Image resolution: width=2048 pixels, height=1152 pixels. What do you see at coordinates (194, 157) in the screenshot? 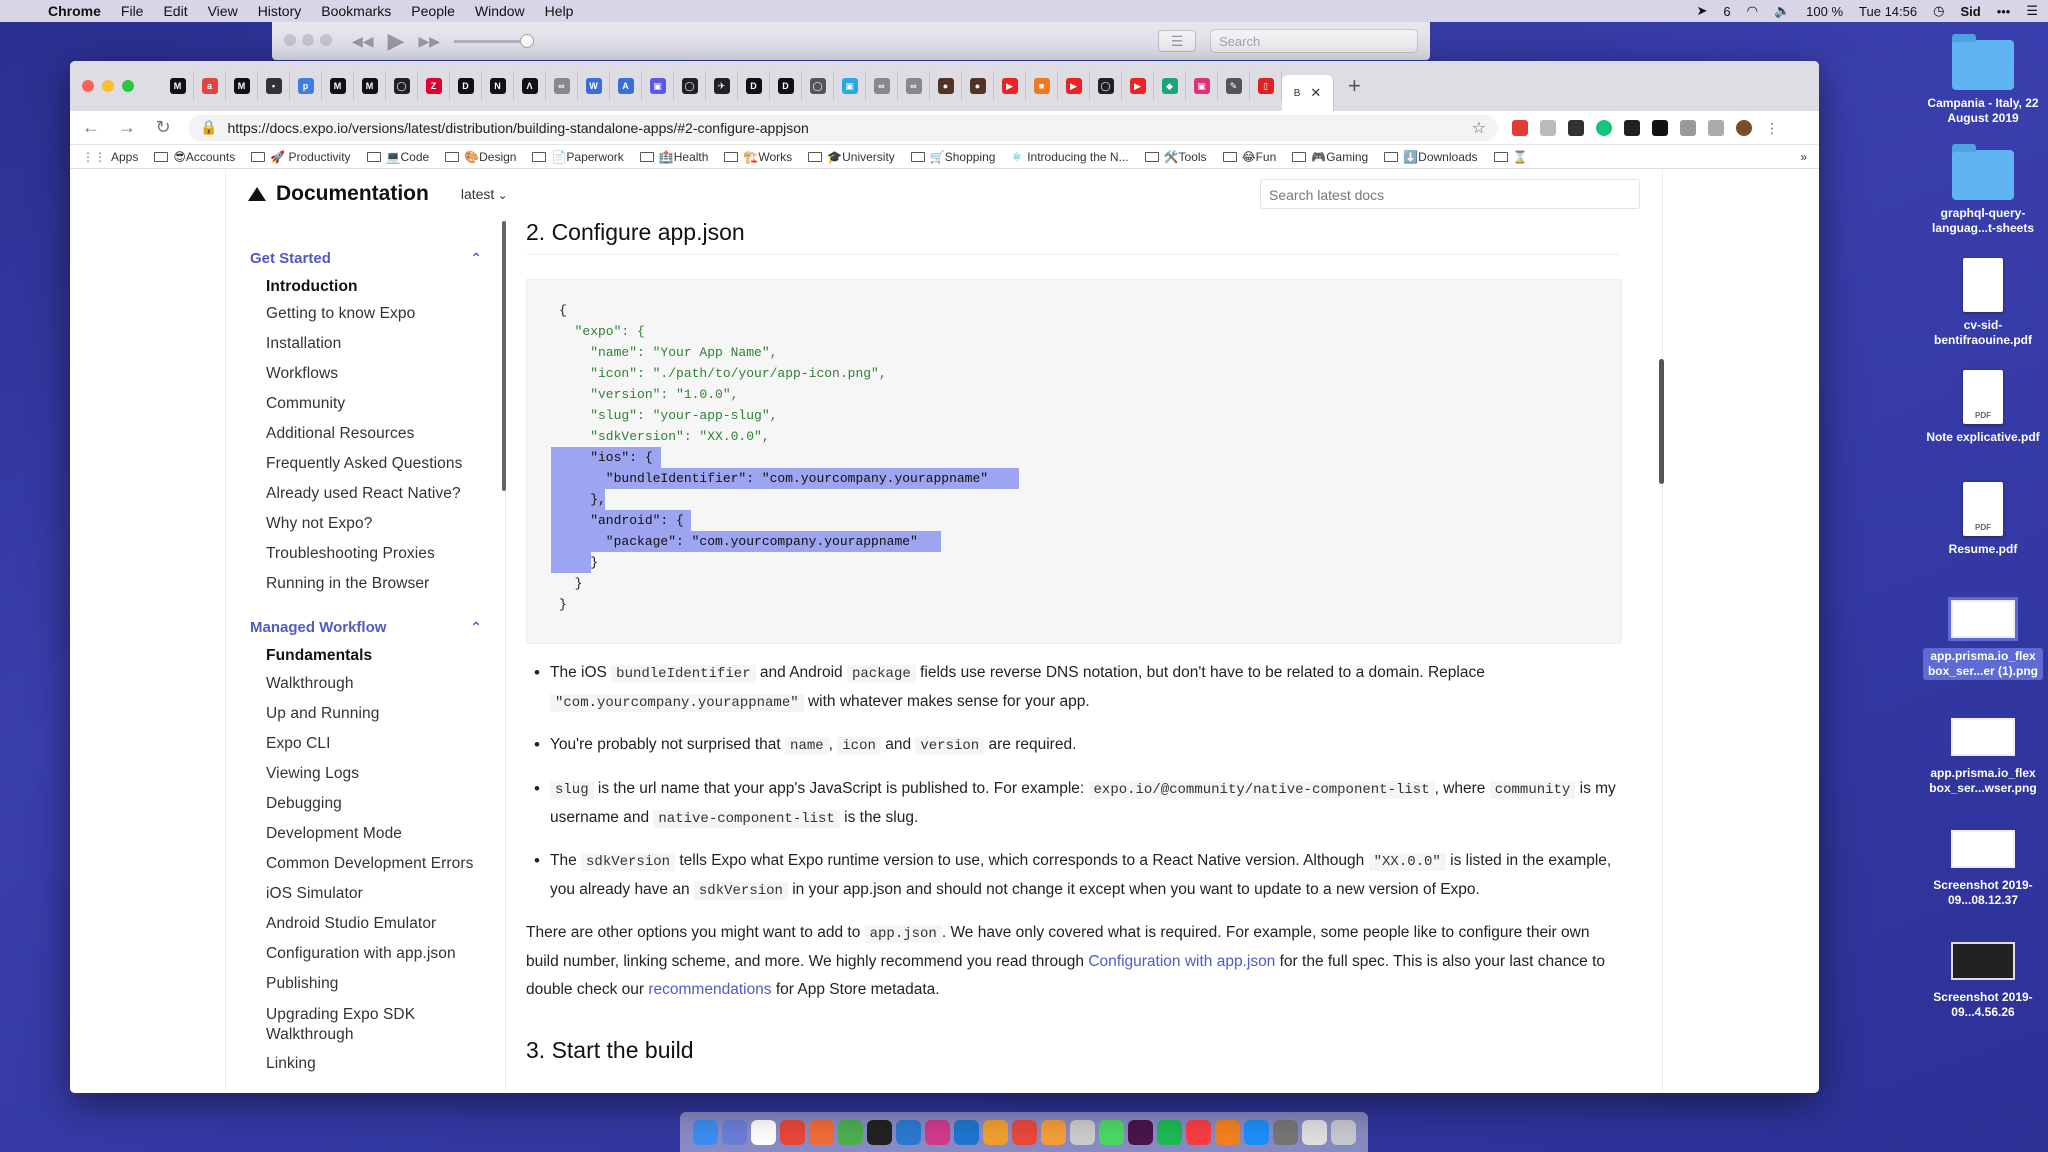
I see `bookmark-folder: 😎Accounts` at bounding box center [194, 157].